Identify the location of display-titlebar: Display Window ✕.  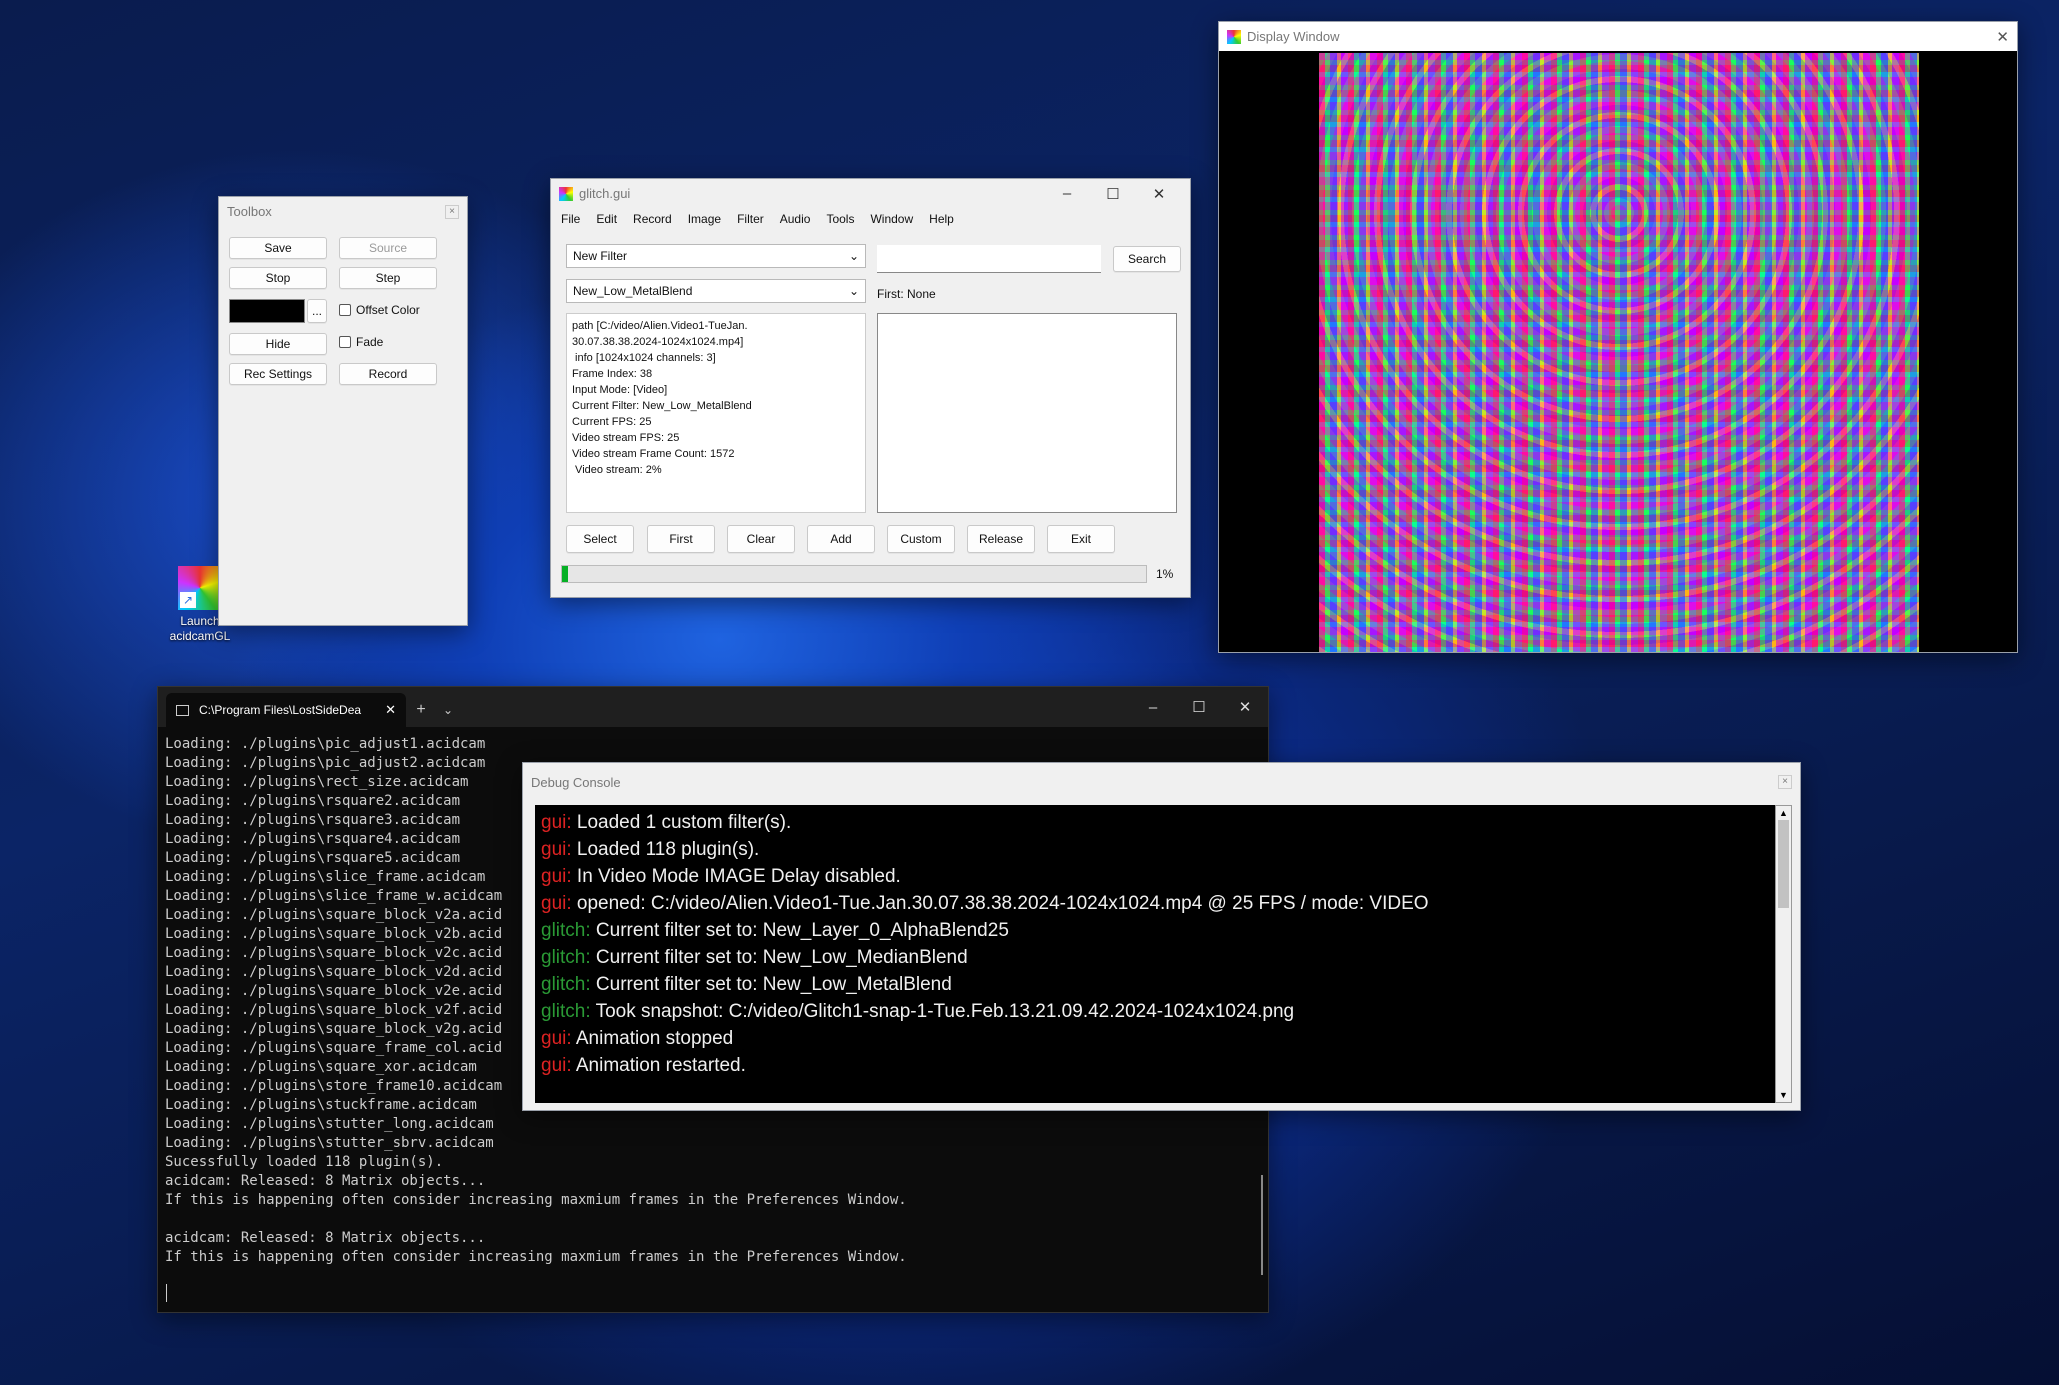
(1618, 36).